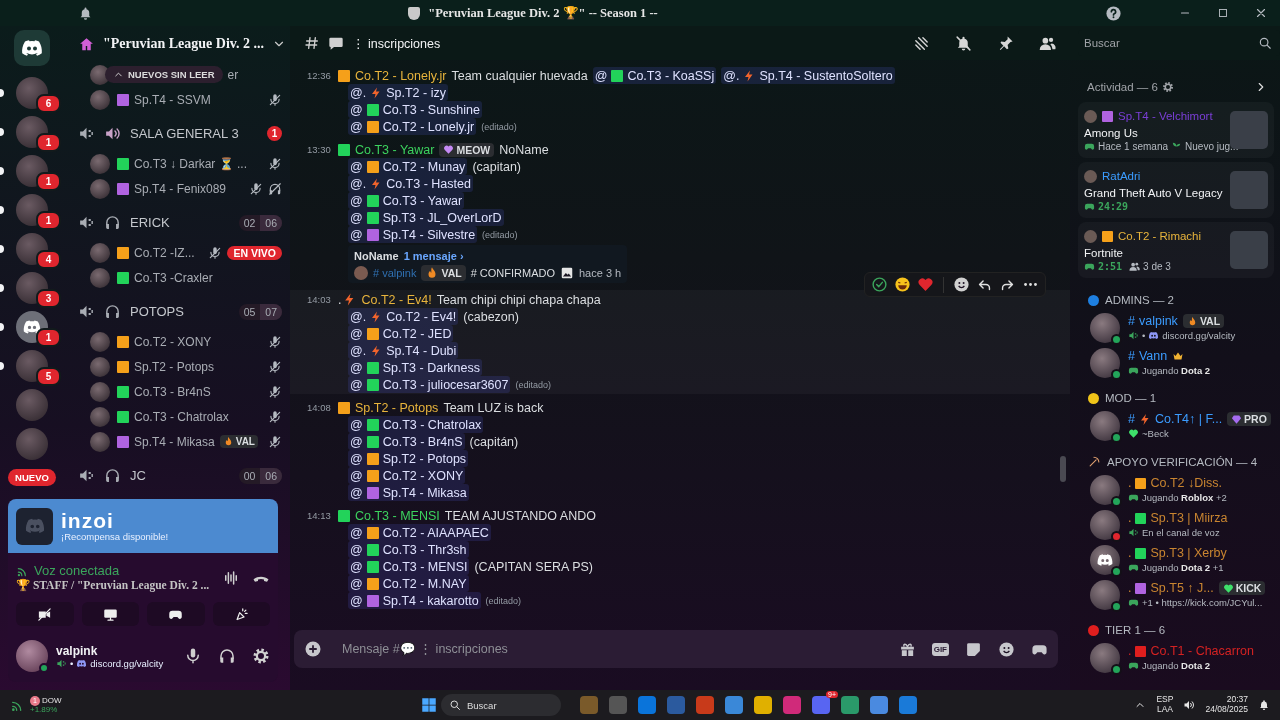 This screenshot has height=720, width=1280. Describe the element at coordinates (406, 441) in the screenshot. I see `user-mention: @ Co.T3 - Br4nS` at that location.